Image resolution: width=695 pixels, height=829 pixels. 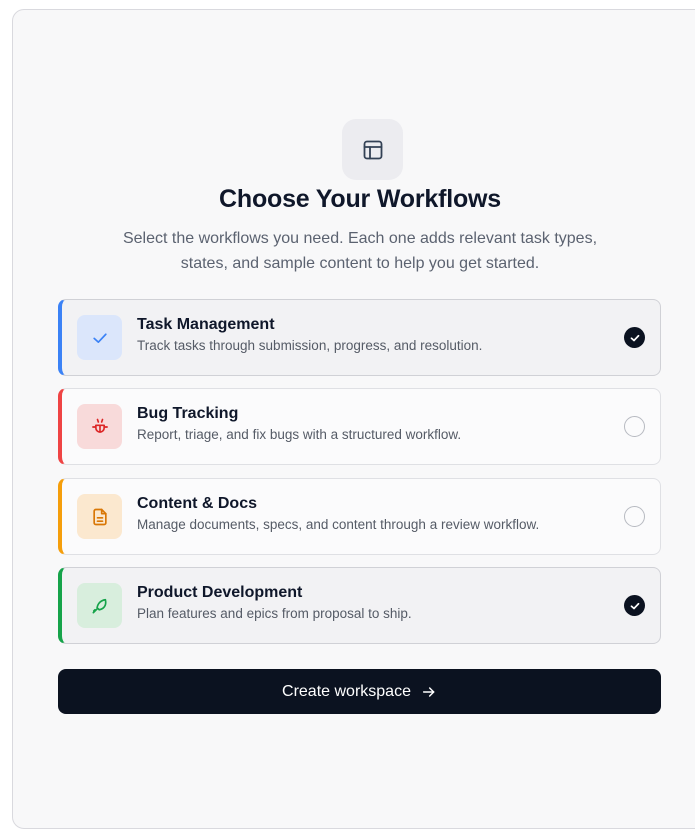 I want to click on page-title: Choose Your Workflows, so click(x=360, y=199).